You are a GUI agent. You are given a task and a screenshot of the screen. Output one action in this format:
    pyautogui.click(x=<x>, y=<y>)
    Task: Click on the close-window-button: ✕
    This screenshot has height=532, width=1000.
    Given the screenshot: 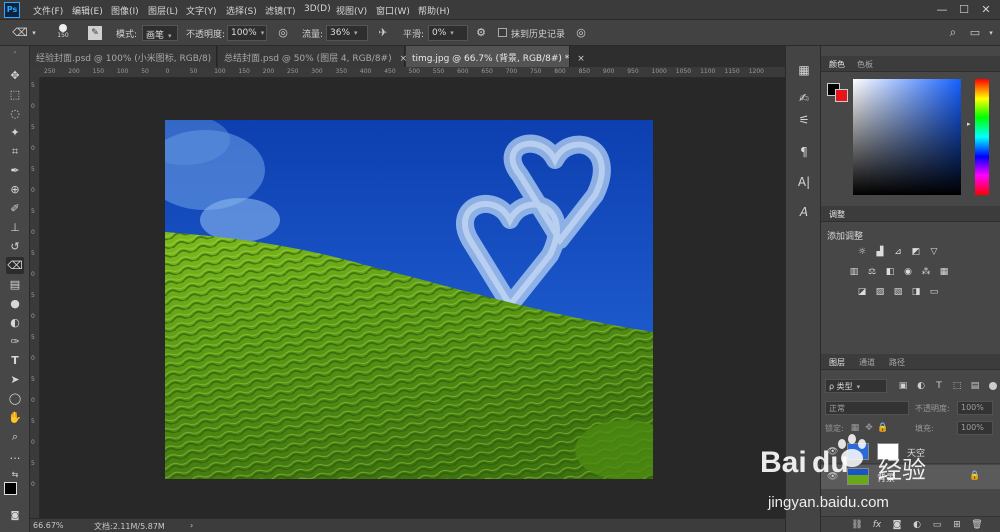 What is the action you would take?
    pyautogui.click(x=986, y=10)
    